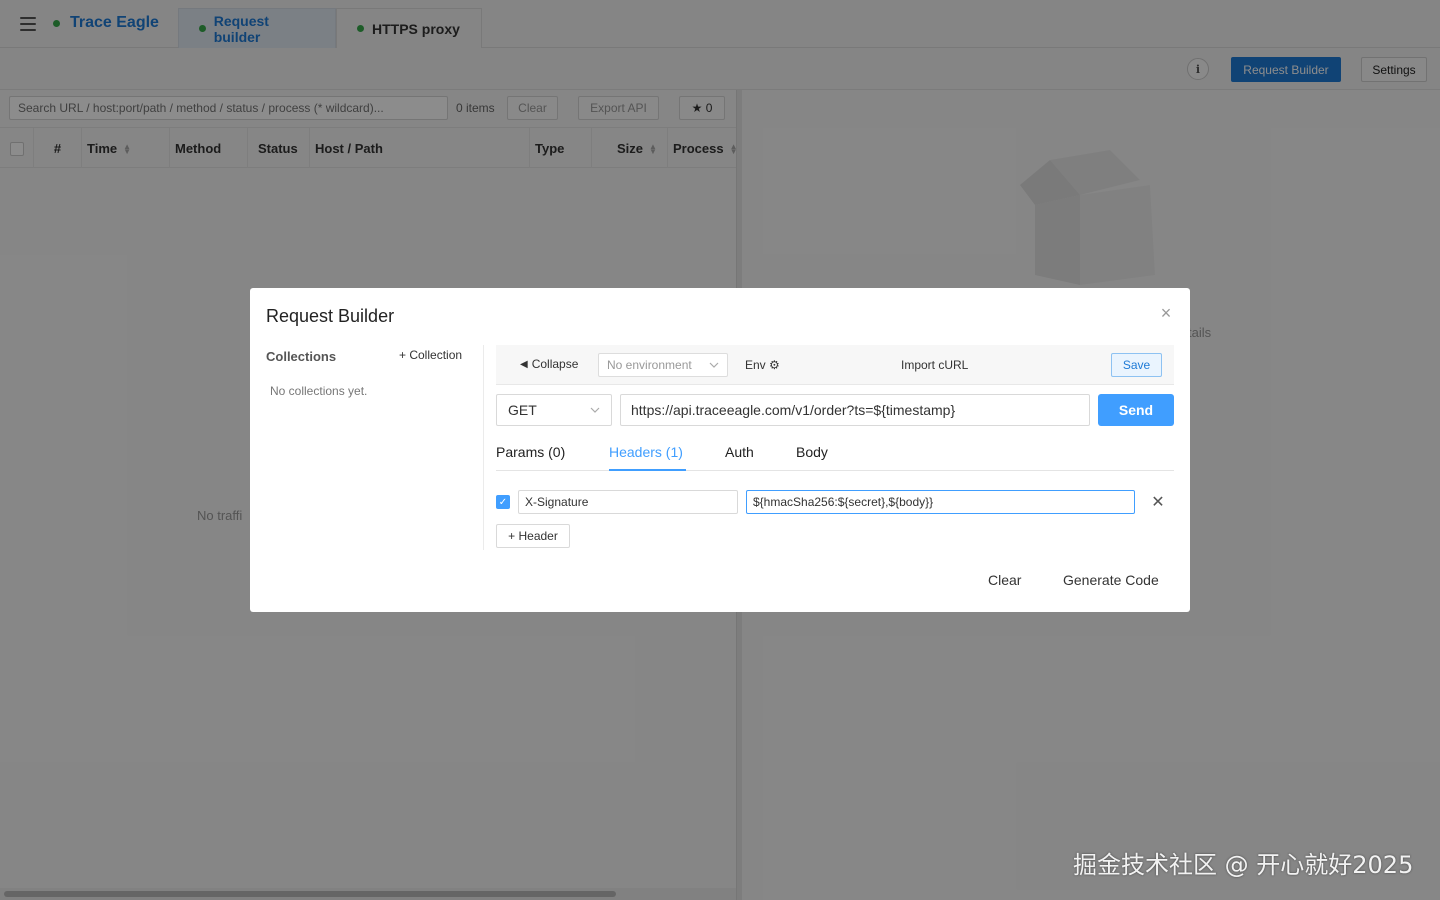 The width and height of the screenshot is (1440, 900). I want to click on caret-left-icon: ◀, so click(524, 364).